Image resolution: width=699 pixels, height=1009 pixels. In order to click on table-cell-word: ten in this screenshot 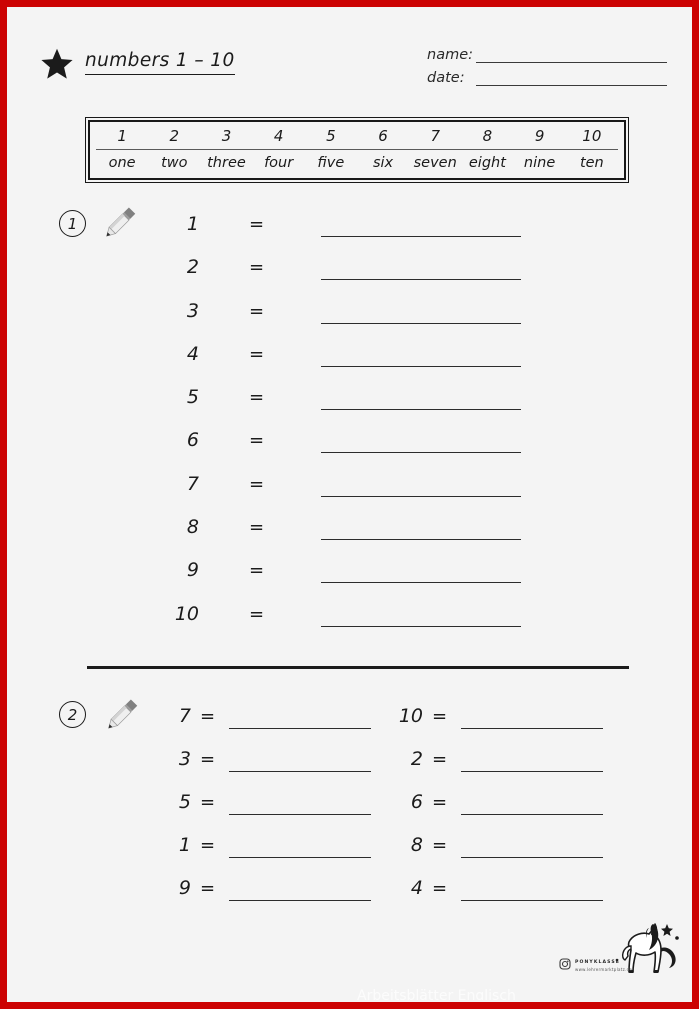, I will do `click(591, 163)`.